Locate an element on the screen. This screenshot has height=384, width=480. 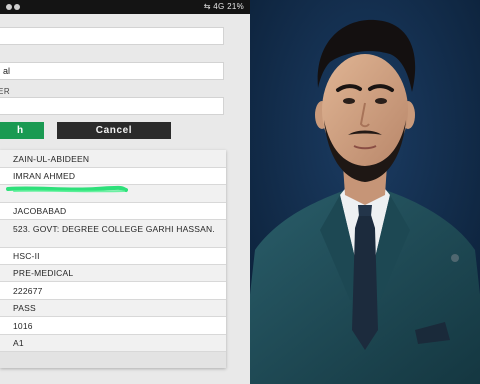
status-bar: ⇆ 4G 21% is located at coordinates (125, 7).